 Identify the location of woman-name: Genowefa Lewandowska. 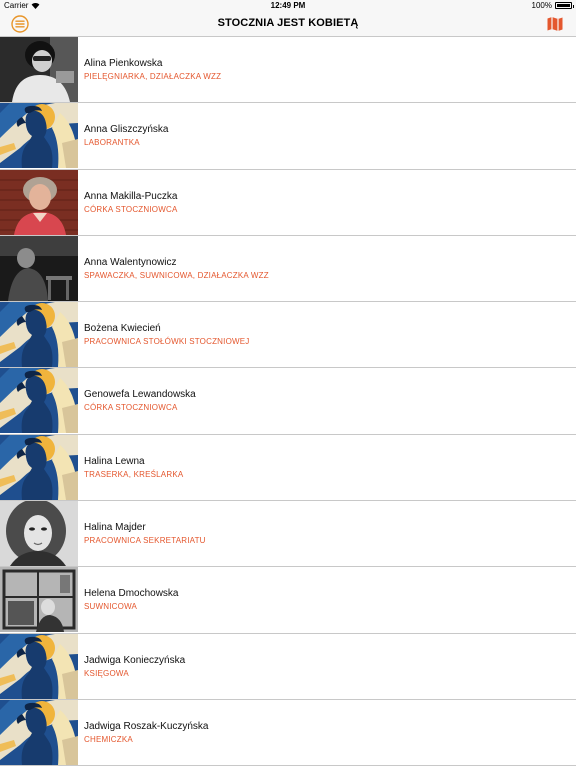
(140, 395).